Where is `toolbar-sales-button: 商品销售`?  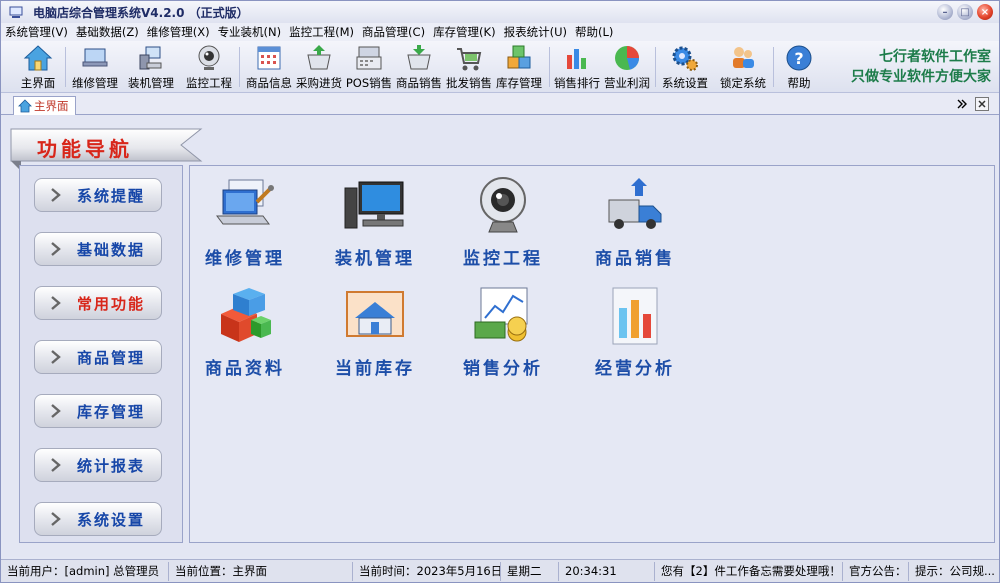 toolbar-sales-button: 商品销售 is located at coordinates (419, 67).